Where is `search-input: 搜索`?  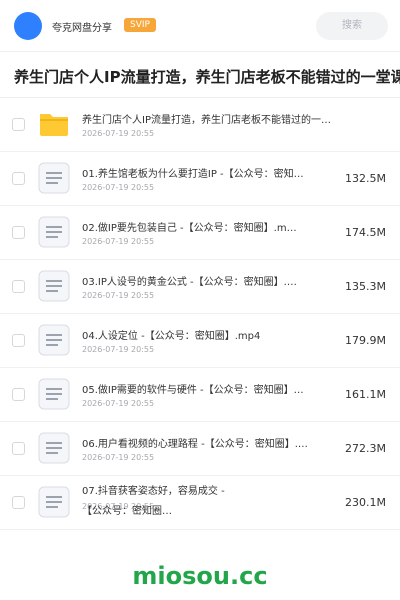 search-input: 搜索 is located at coordinates (352, 26).